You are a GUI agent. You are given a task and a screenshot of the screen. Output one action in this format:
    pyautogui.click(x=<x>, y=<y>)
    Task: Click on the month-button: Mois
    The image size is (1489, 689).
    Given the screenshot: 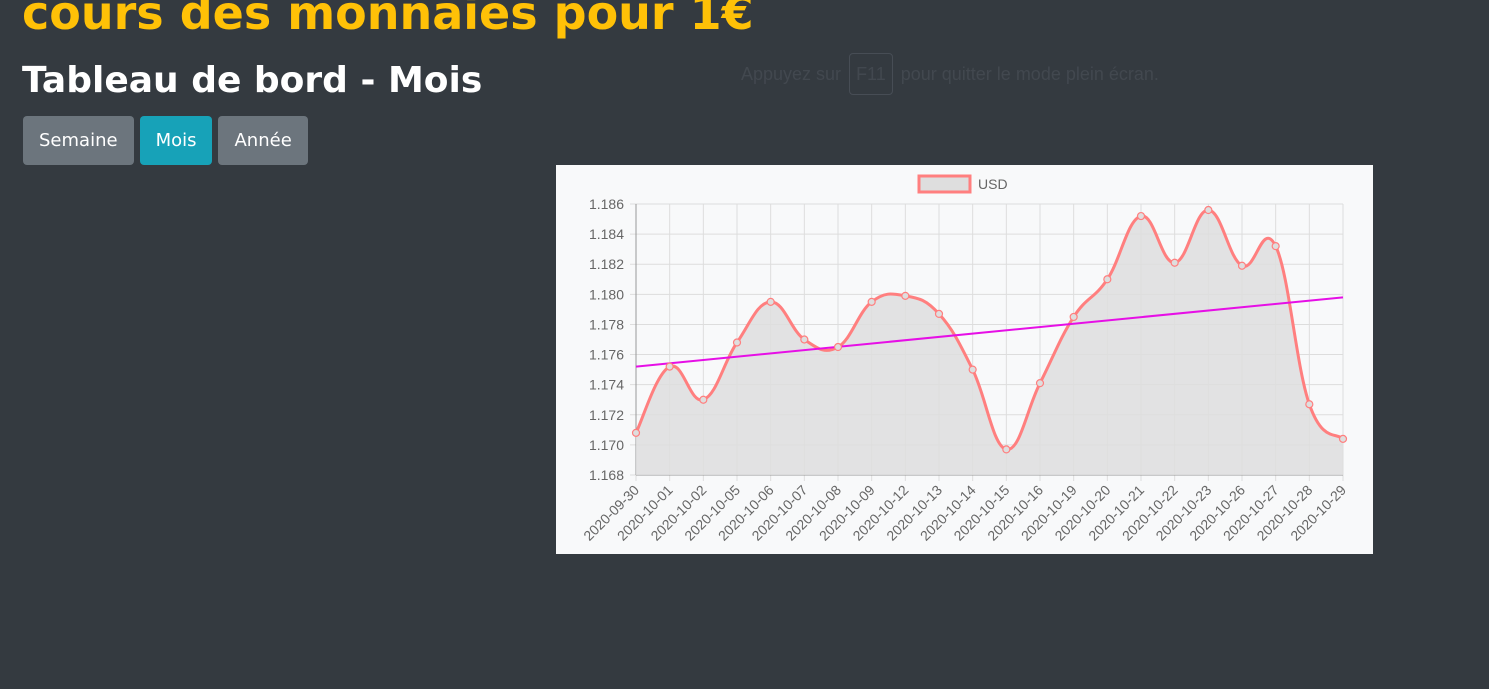 What is the action you would take?
    pyautogui.click(x=176, y=140)
    